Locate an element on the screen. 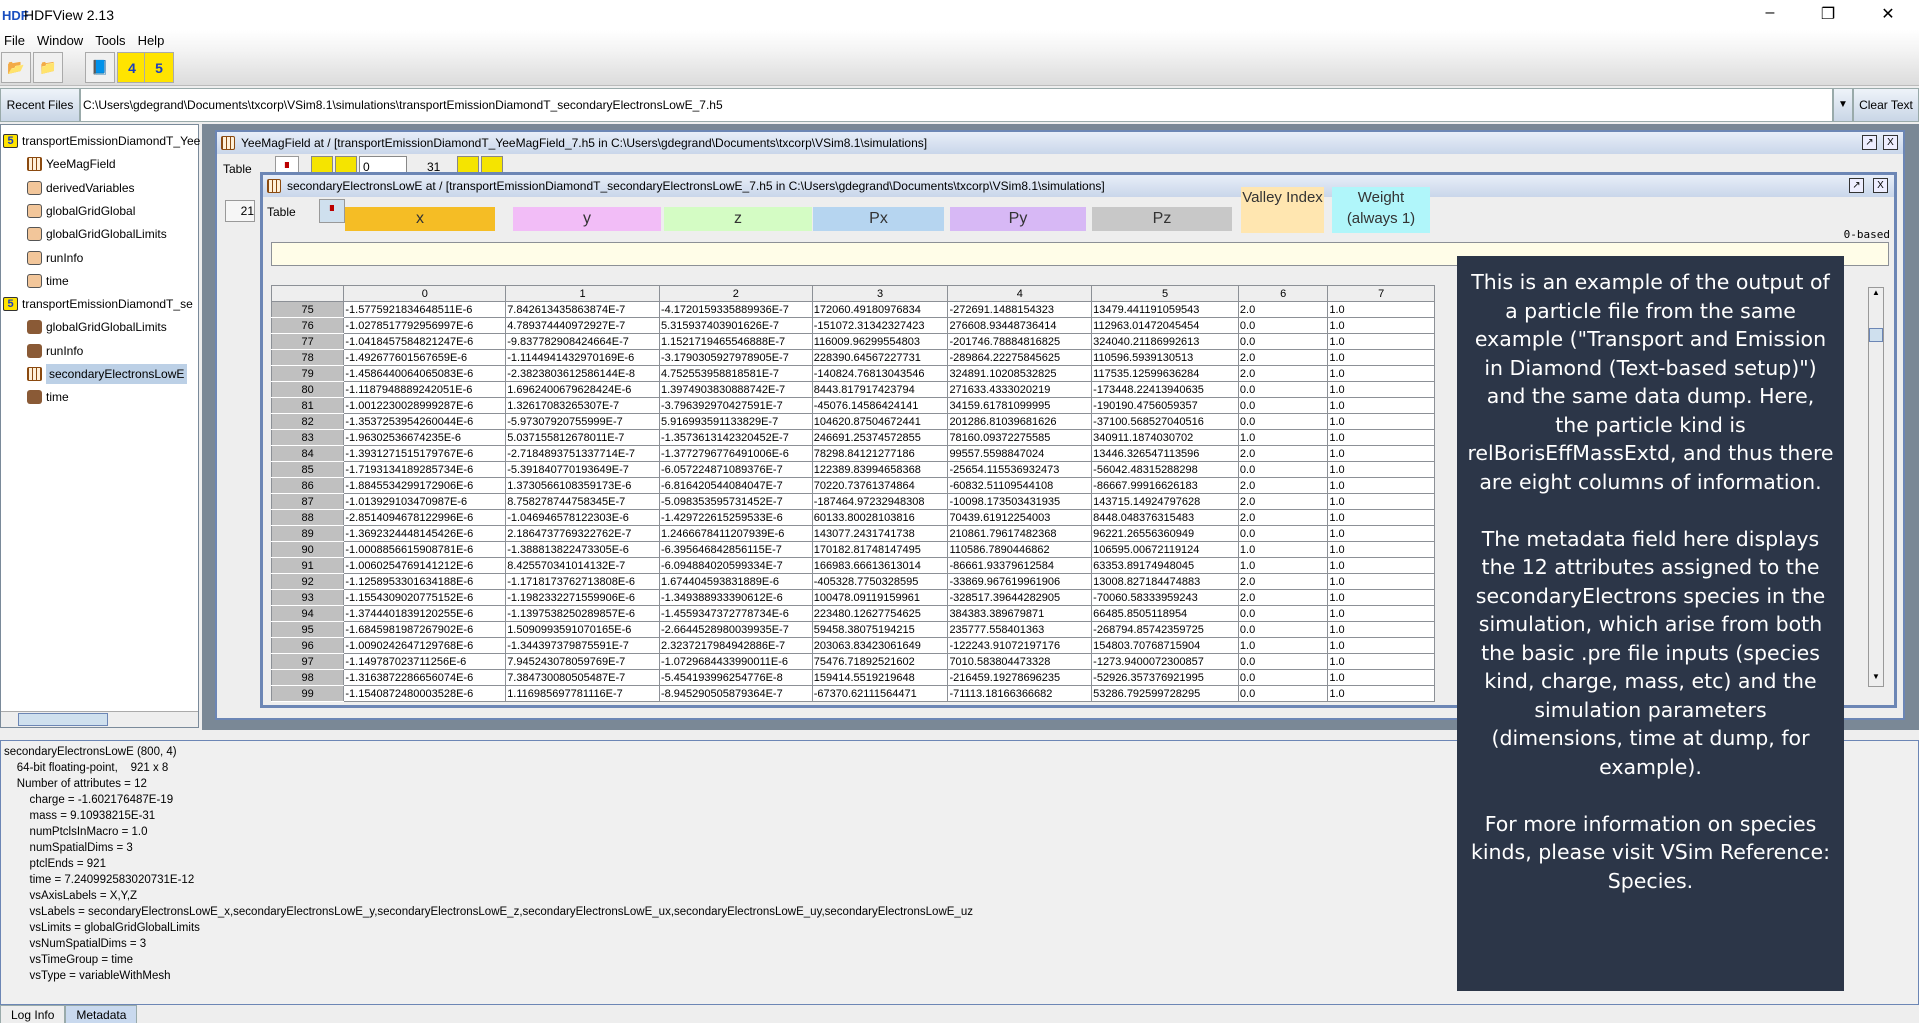 The width and height of the screenshot is (1919, 1023). row-header: 90 is located at coordinates (307, 549).